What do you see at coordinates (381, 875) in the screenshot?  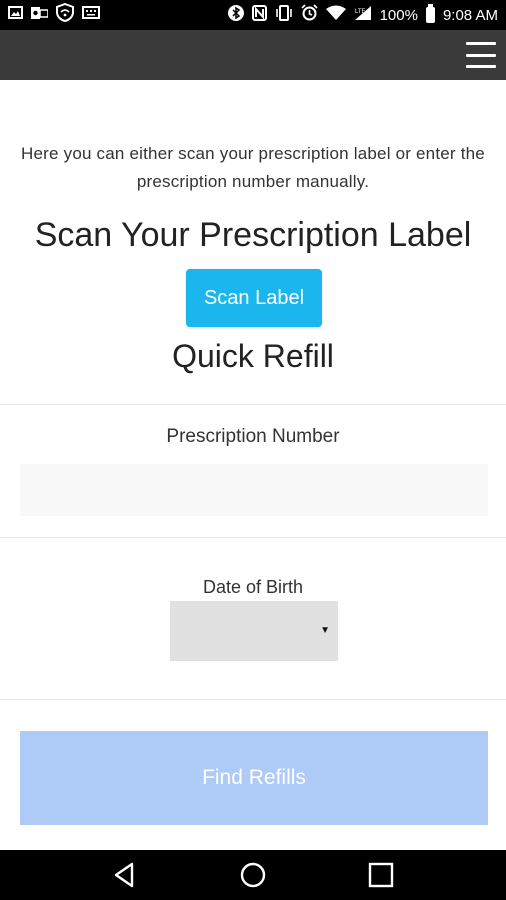 I see `recent-apps-icon` at bounding box center [381, 875].